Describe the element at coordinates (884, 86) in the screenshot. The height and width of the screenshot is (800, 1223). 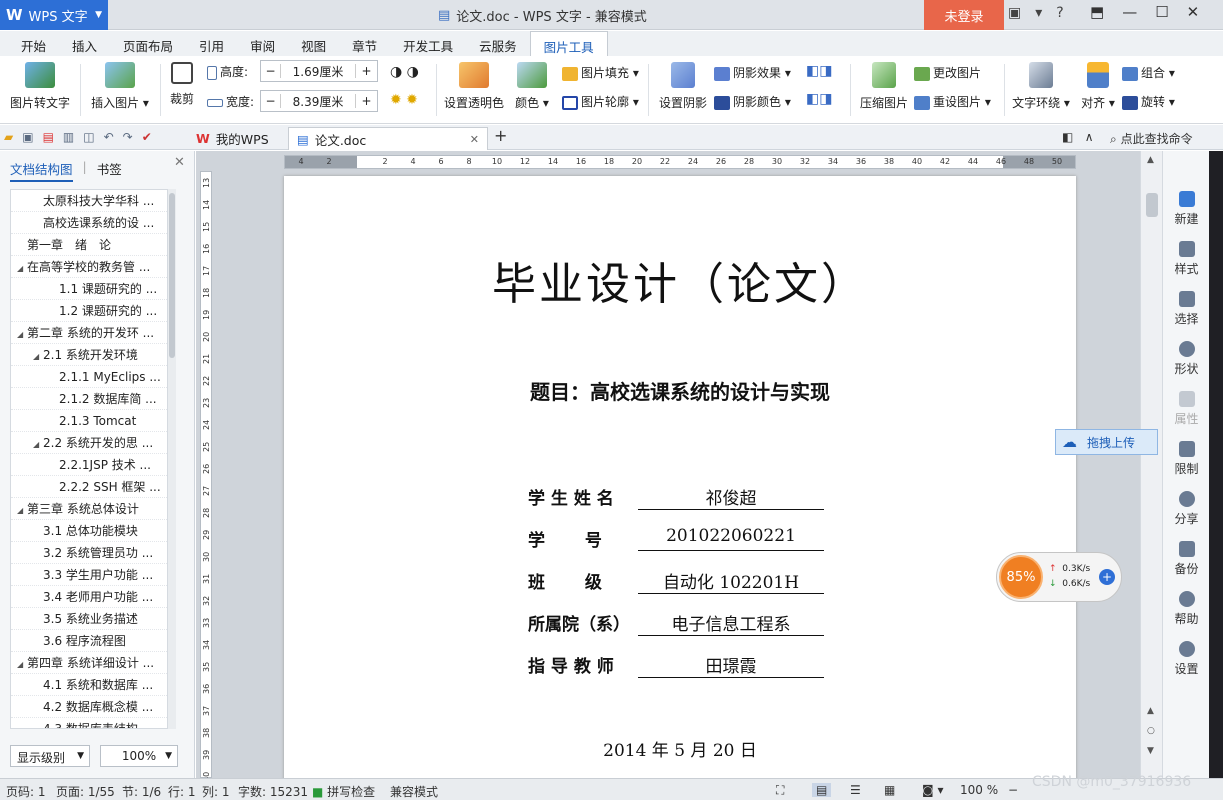
I see `compress-picture-button: 压缩图片` at that location.